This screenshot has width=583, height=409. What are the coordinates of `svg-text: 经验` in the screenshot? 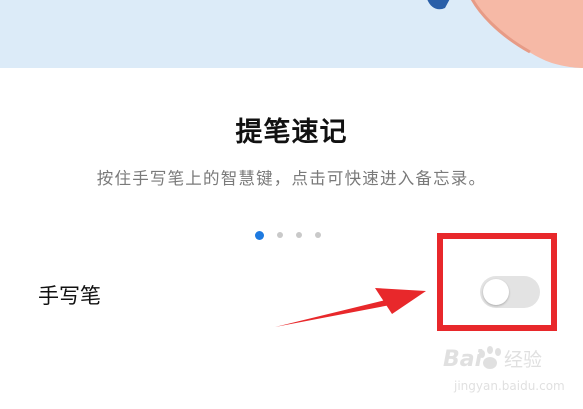 It's located at (523, 360).